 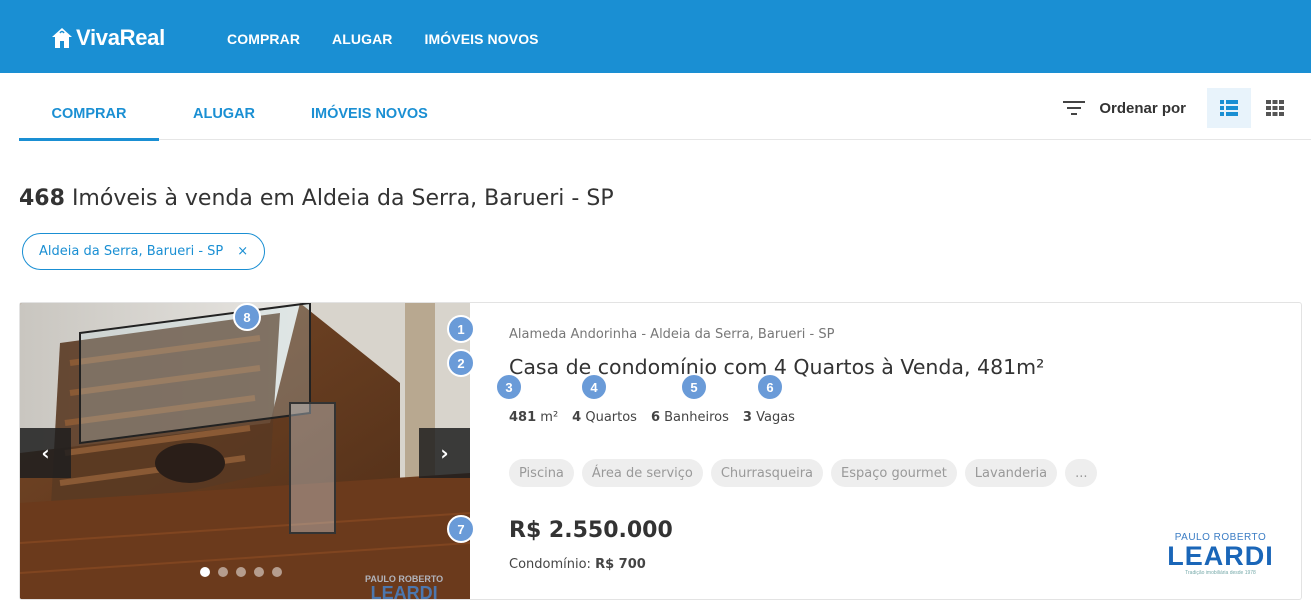 I want to click on marker-4: 4, so click(x=594, y=387).